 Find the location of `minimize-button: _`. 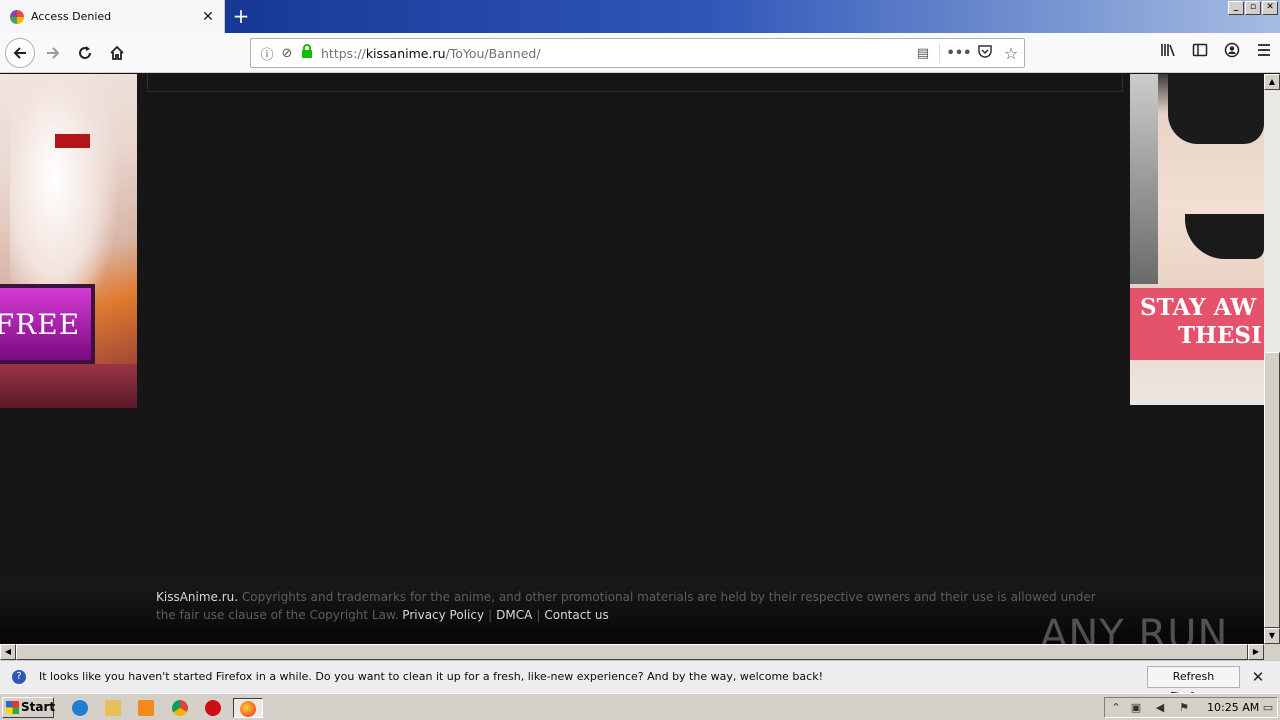

minimize-button: _ is located at coordinates (1236, 8).